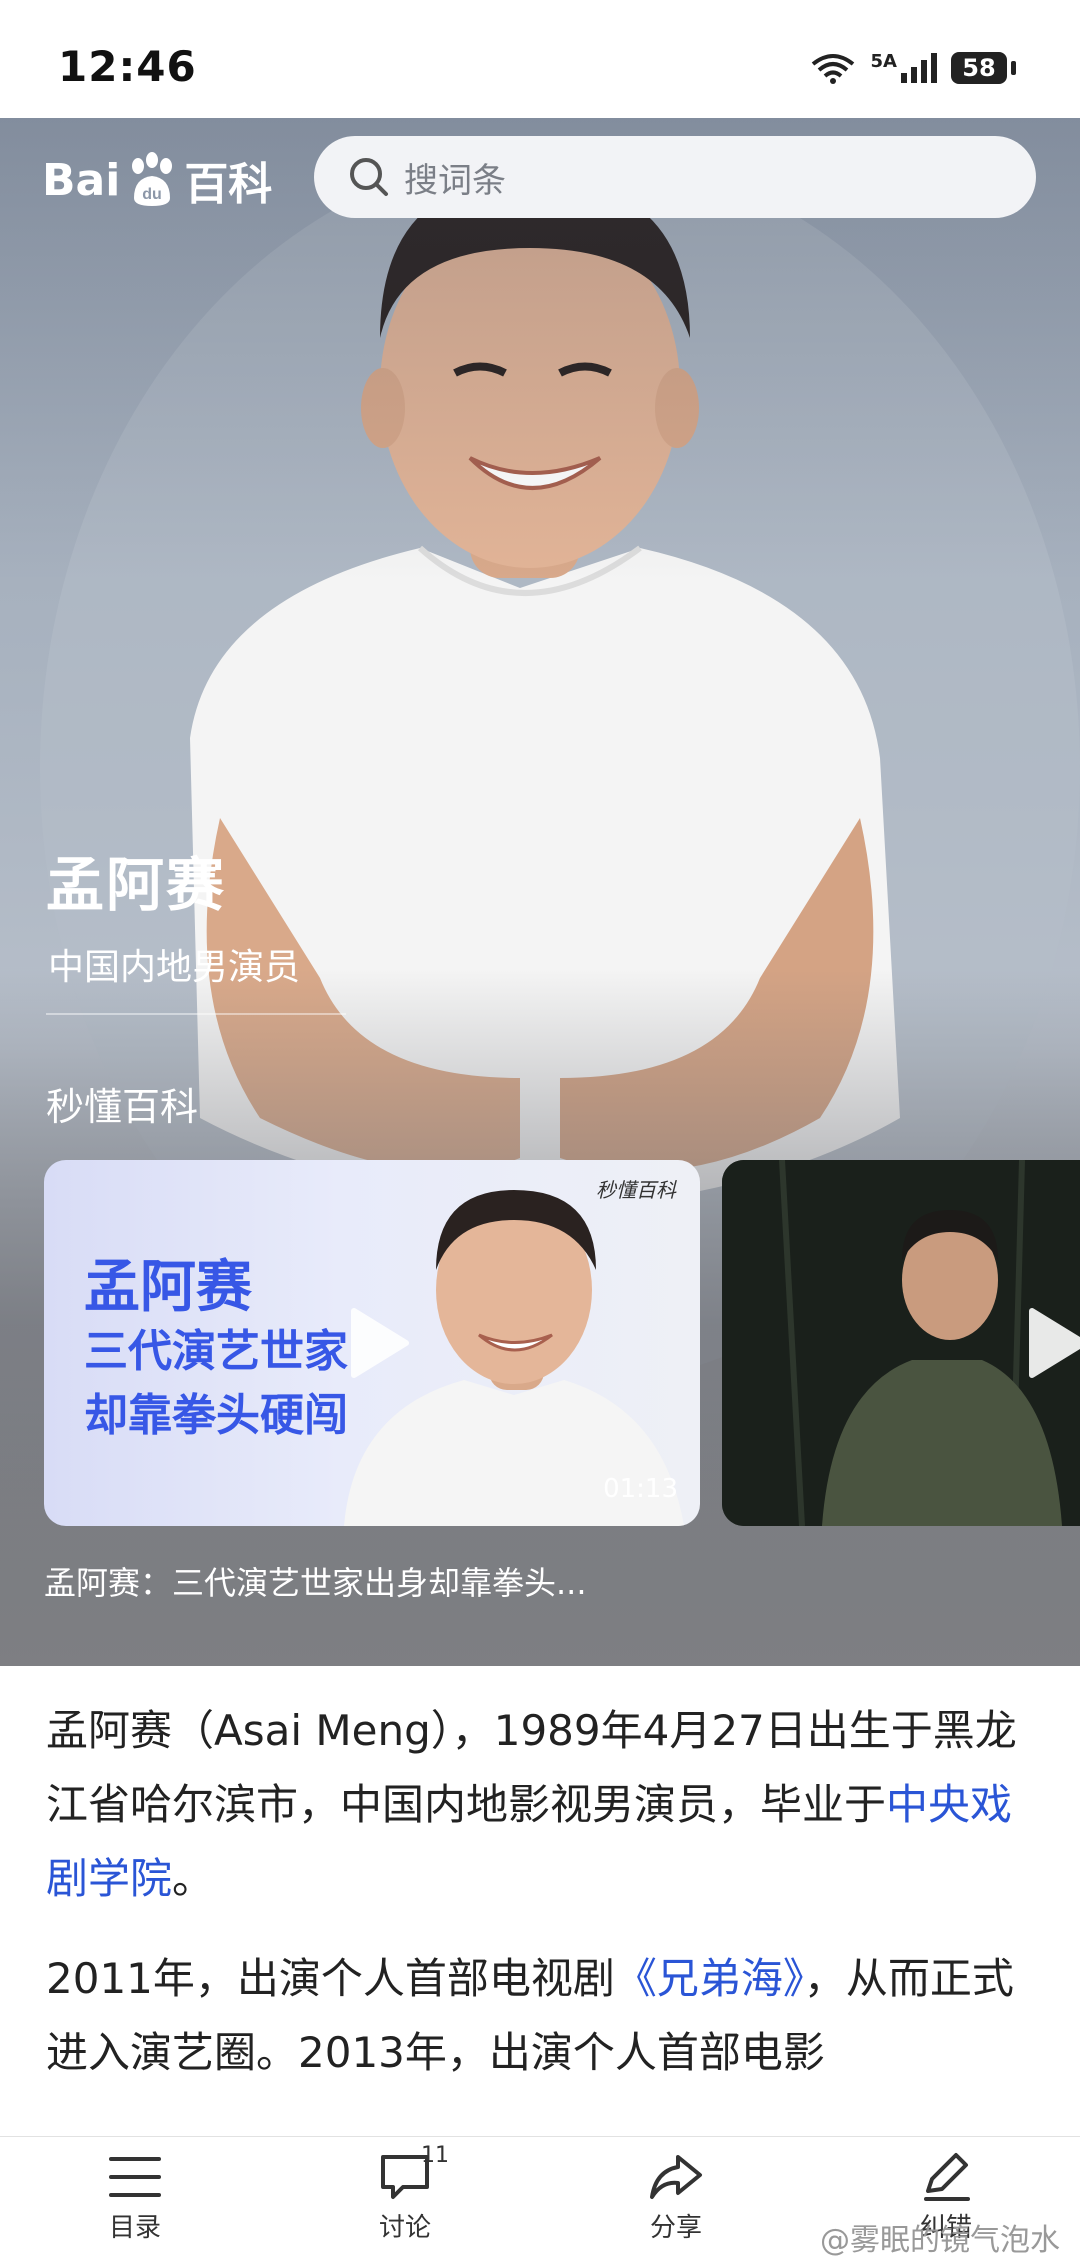 The width and height of the screenshot is (1080, 2259). I want to click on overlay-line-3: 却靠拳头硬闯, so click(216, 1415).